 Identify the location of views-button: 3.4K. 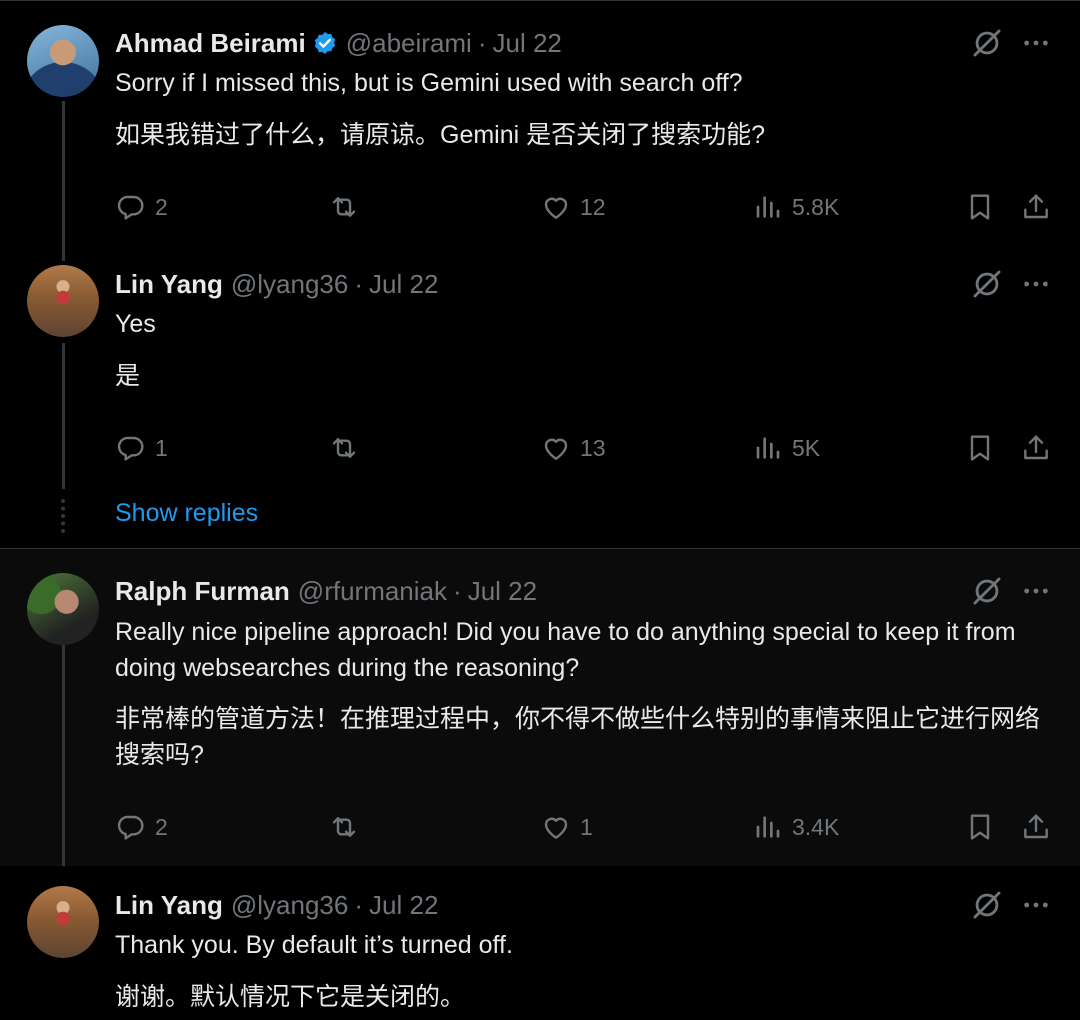
(795, 827).